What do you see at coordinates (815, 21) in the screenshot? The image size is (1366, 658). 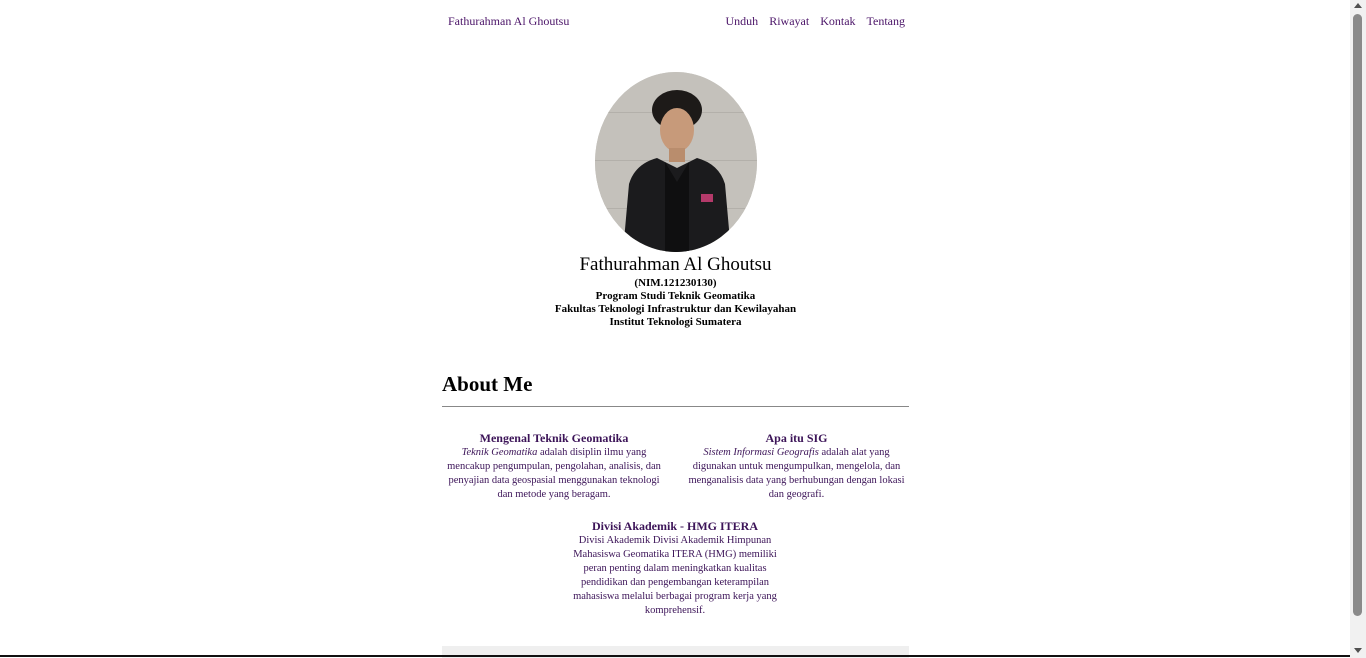 I see `nav-menu: Unduh Riwayat Kontak Tentang` at bounding box center [815, 21].